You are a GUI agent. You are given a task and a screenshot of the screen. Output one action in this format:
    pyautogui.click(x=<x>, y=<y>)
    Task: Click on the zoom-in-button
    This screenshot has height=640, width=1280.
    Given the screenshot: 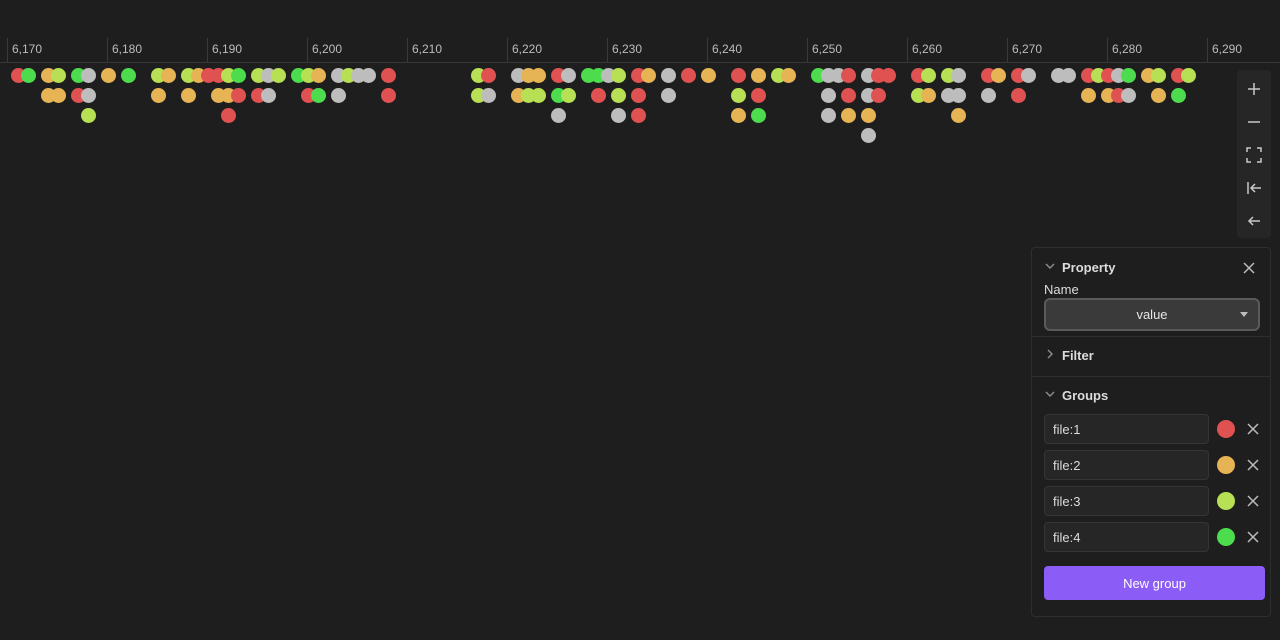 What is the action you would take?
    pyautogui.click(x=1254, y=88)
    